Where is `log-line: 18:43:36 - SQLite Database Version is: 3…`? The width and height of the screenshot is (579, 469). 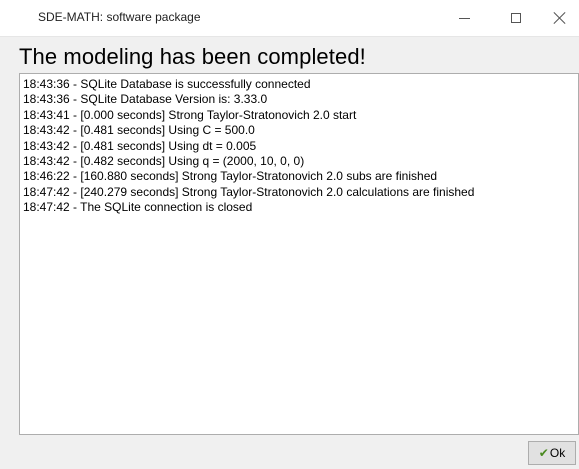 log-line: 18:43:36 - SQLite Database Version is: 3… is located at coordinates (145, 99).